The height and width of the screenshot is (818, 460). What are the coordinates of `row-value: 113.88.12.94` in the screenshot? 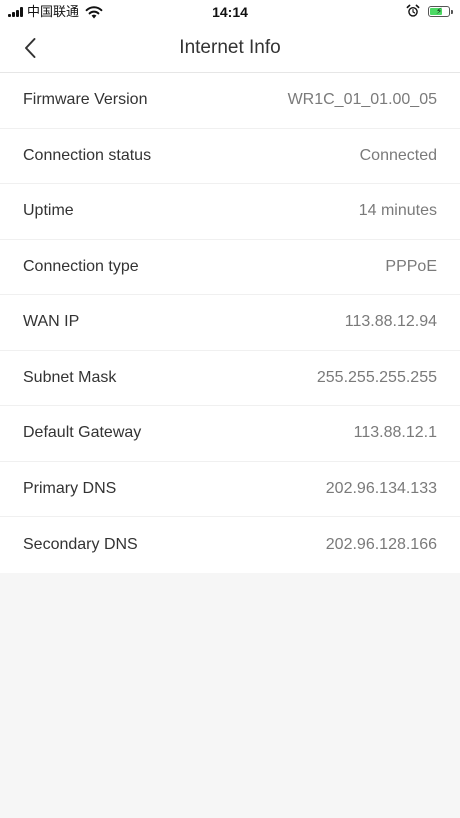 It's located at (390, 322).